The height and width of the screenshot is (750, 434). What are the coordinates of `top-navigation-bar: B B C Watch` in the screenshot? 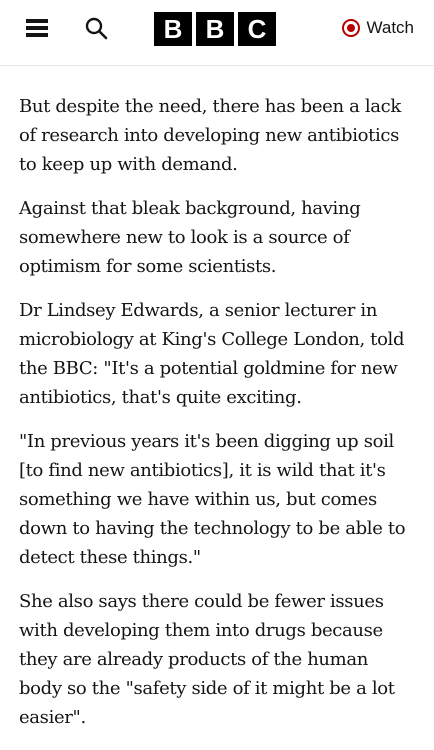 It's located at (217, 33).